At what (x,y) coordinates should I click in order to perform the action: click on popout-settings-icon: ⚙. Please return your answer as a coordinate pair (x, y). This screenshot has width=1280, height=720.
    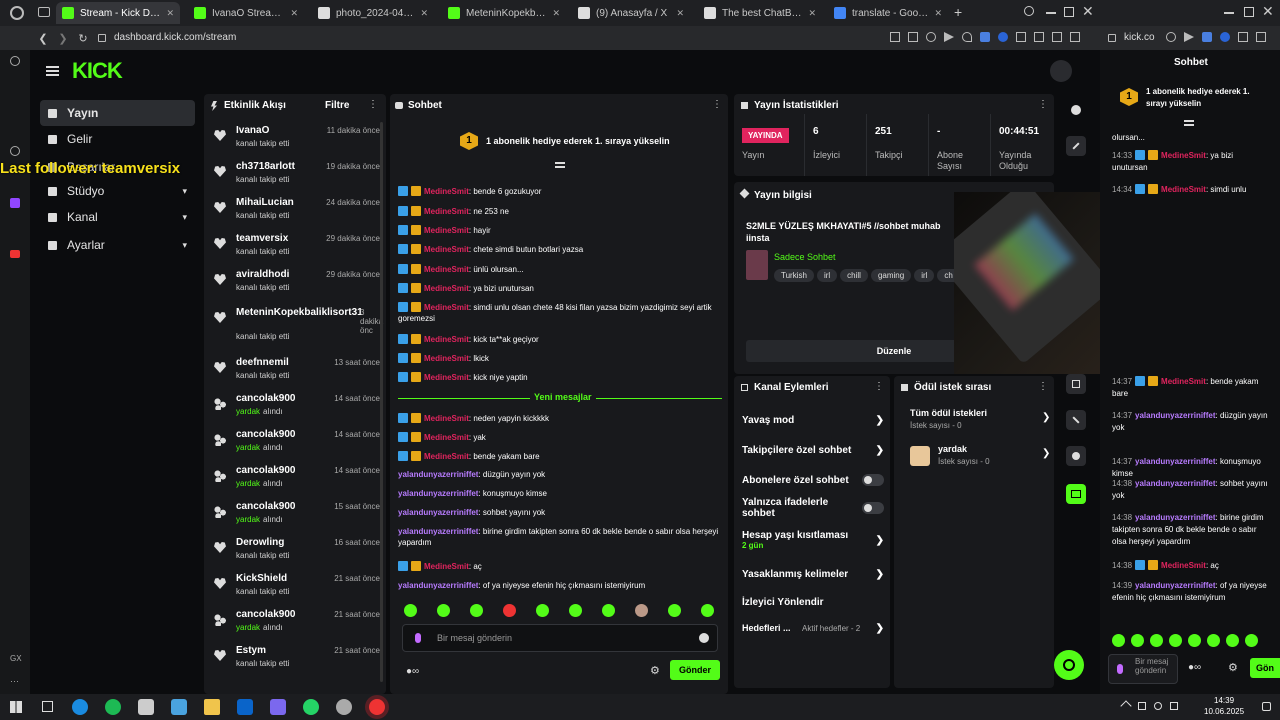
    Looking at the image, I should click on (1233, 667).